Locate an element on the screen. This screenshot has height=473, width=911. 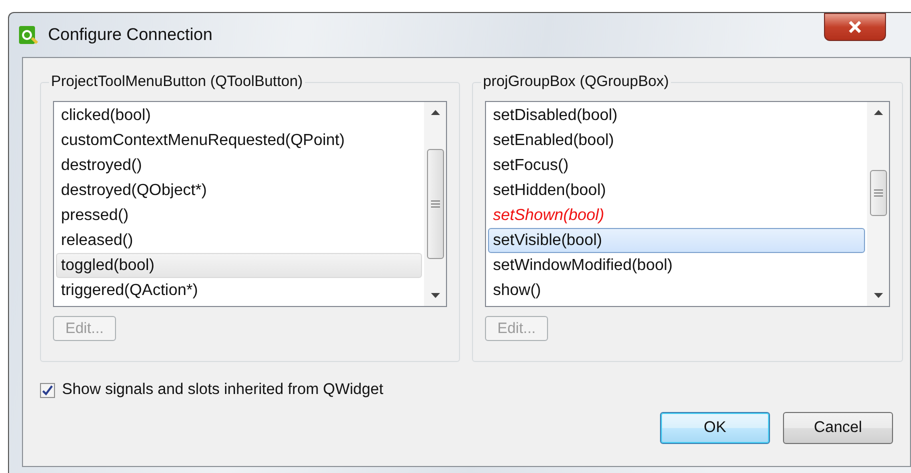
ok-button: OK is located at coordinates (715, 428).